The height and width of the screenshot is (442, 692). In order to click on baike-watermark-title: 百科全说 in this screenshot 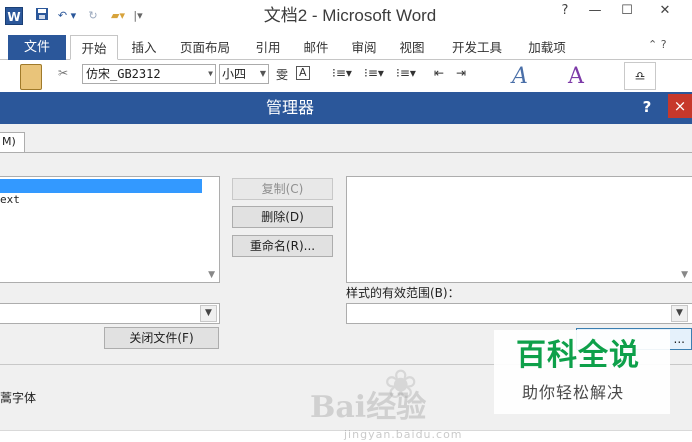, I will do `click(578, 355)`.